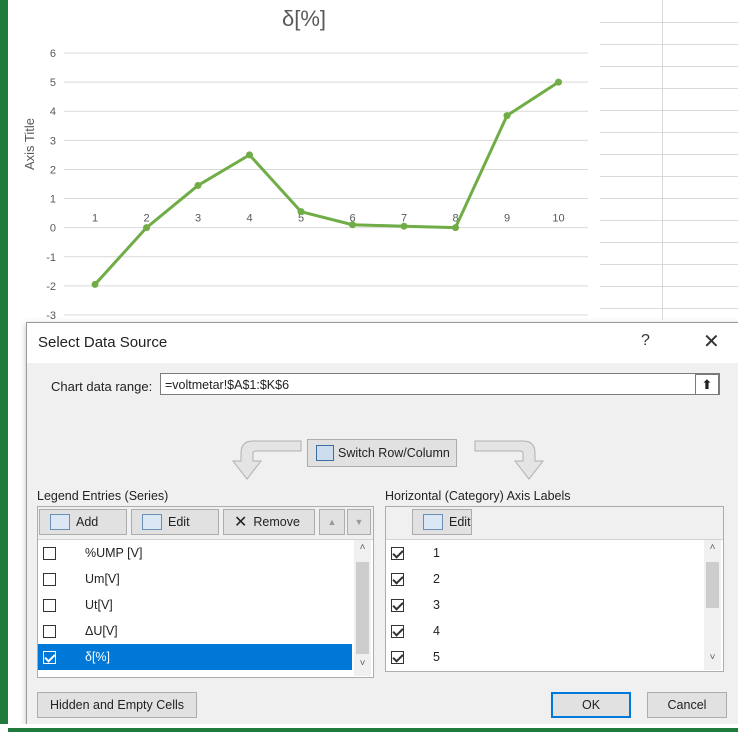 This screenshot has width=738, height=742. Describe the element at coordinates (436, 605) in the screenshot. I see `category-item-label: 3` at that location.